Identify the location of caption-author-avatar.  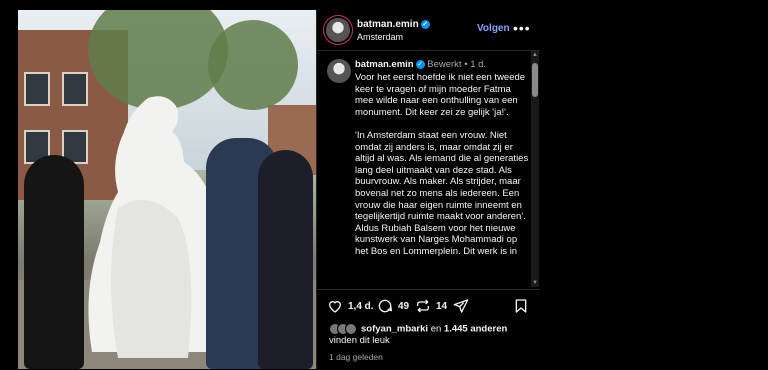
(339, 71).